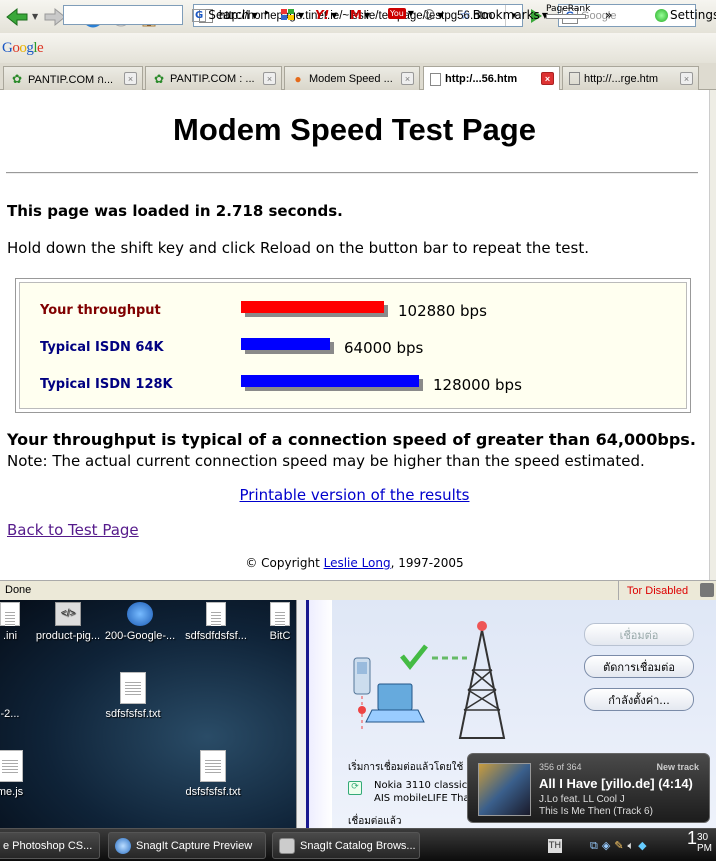 This screenshot has height=861, width=716. What do you see at coordinates (414, 657) in the screenshot?
I see `check-icon` at bounding box center [414, 657].